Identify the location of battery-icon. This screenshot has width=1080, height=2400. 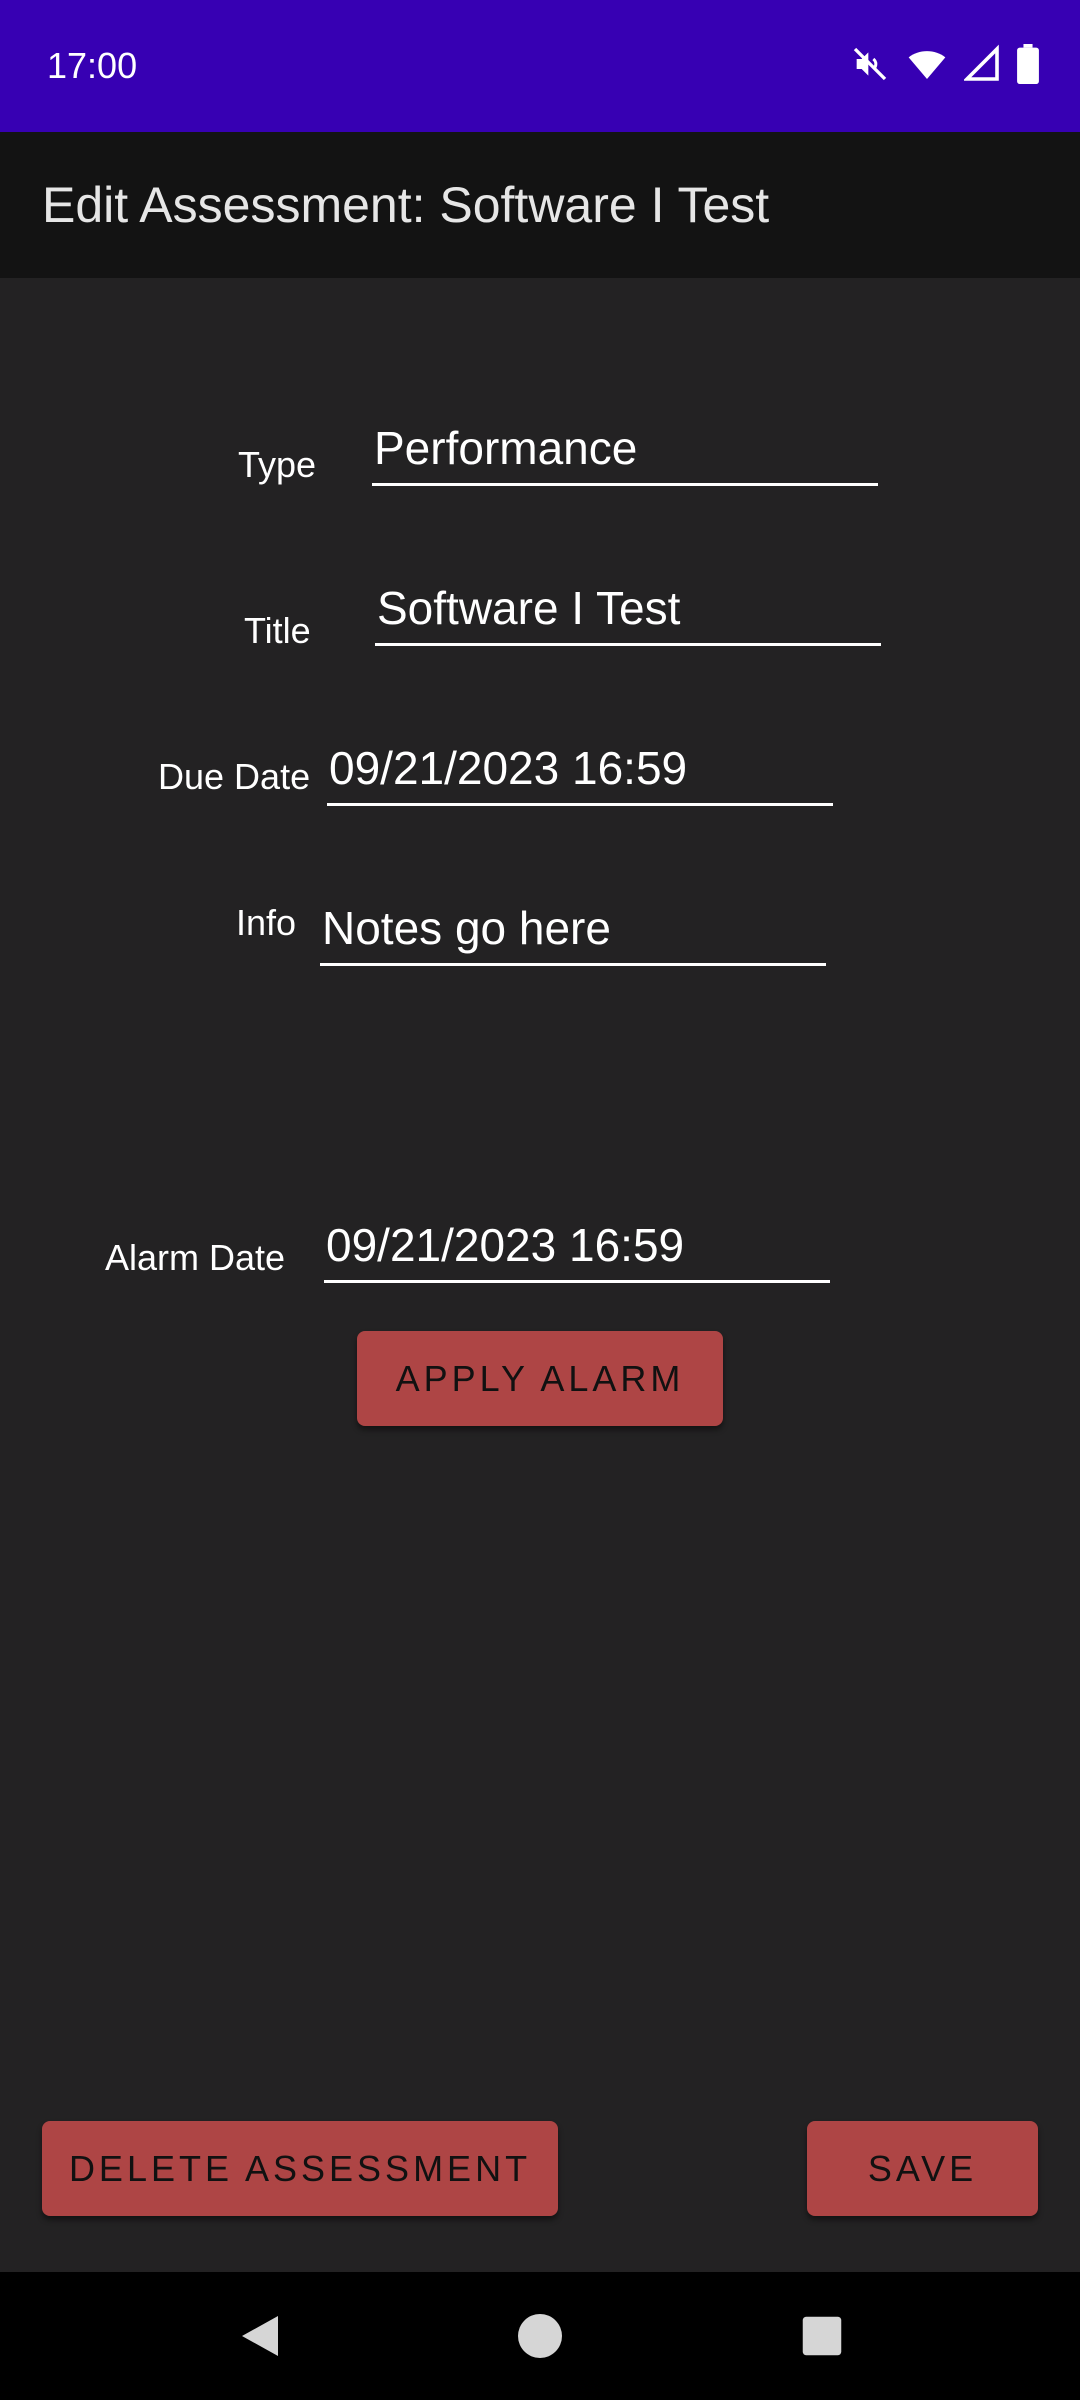
(1028, 66).